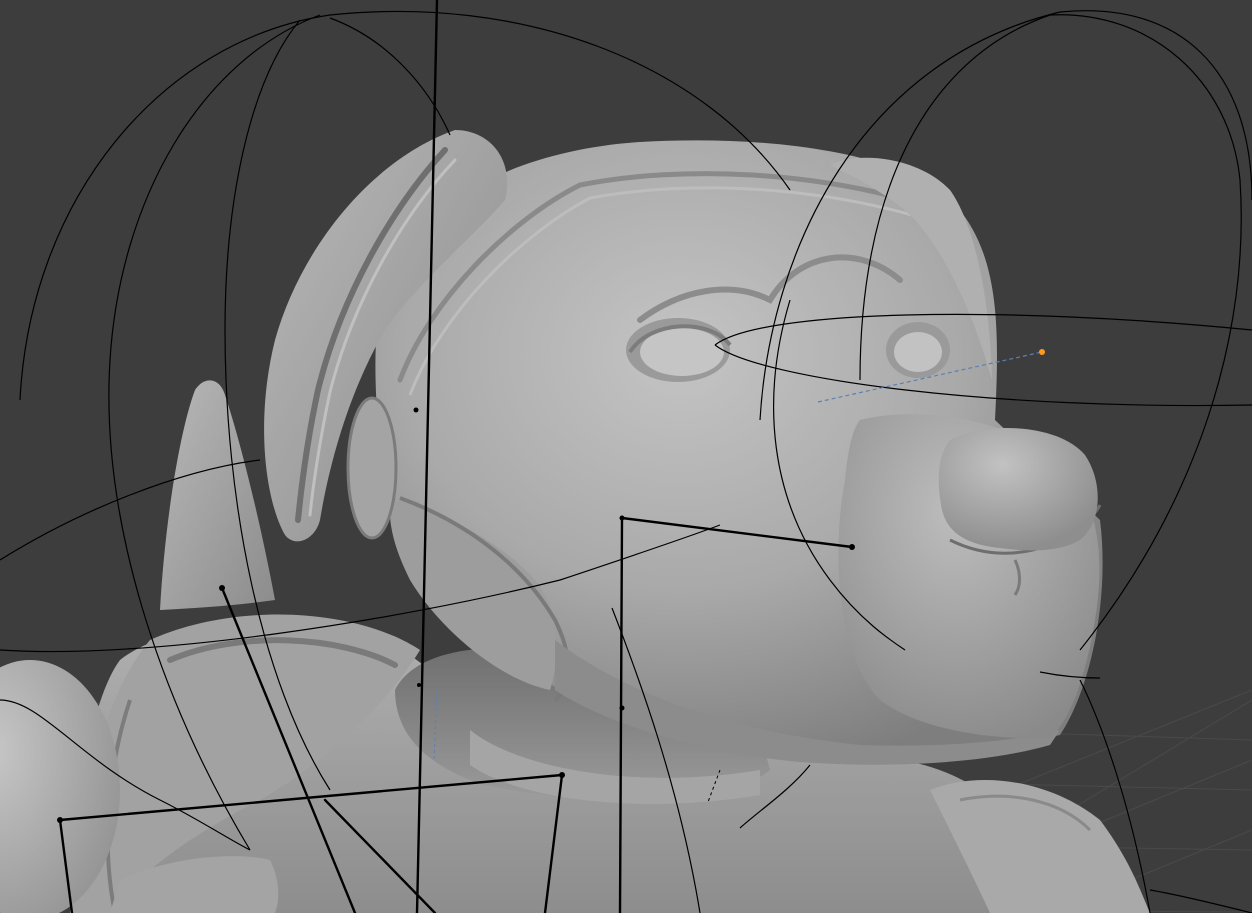  I want to click on joint-tail-tip, so click(222, 588).